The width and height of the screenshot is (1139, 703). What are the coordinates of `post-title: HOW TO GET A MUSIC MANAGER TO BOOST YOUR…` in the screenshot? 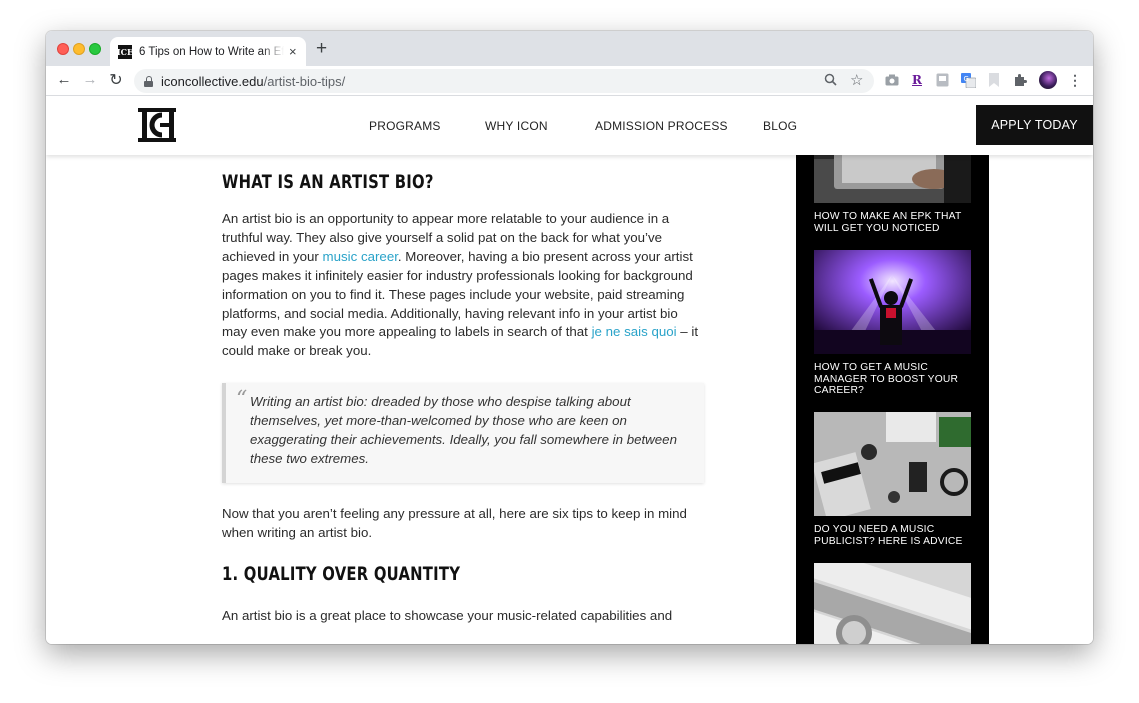 It's located at (892, 379).